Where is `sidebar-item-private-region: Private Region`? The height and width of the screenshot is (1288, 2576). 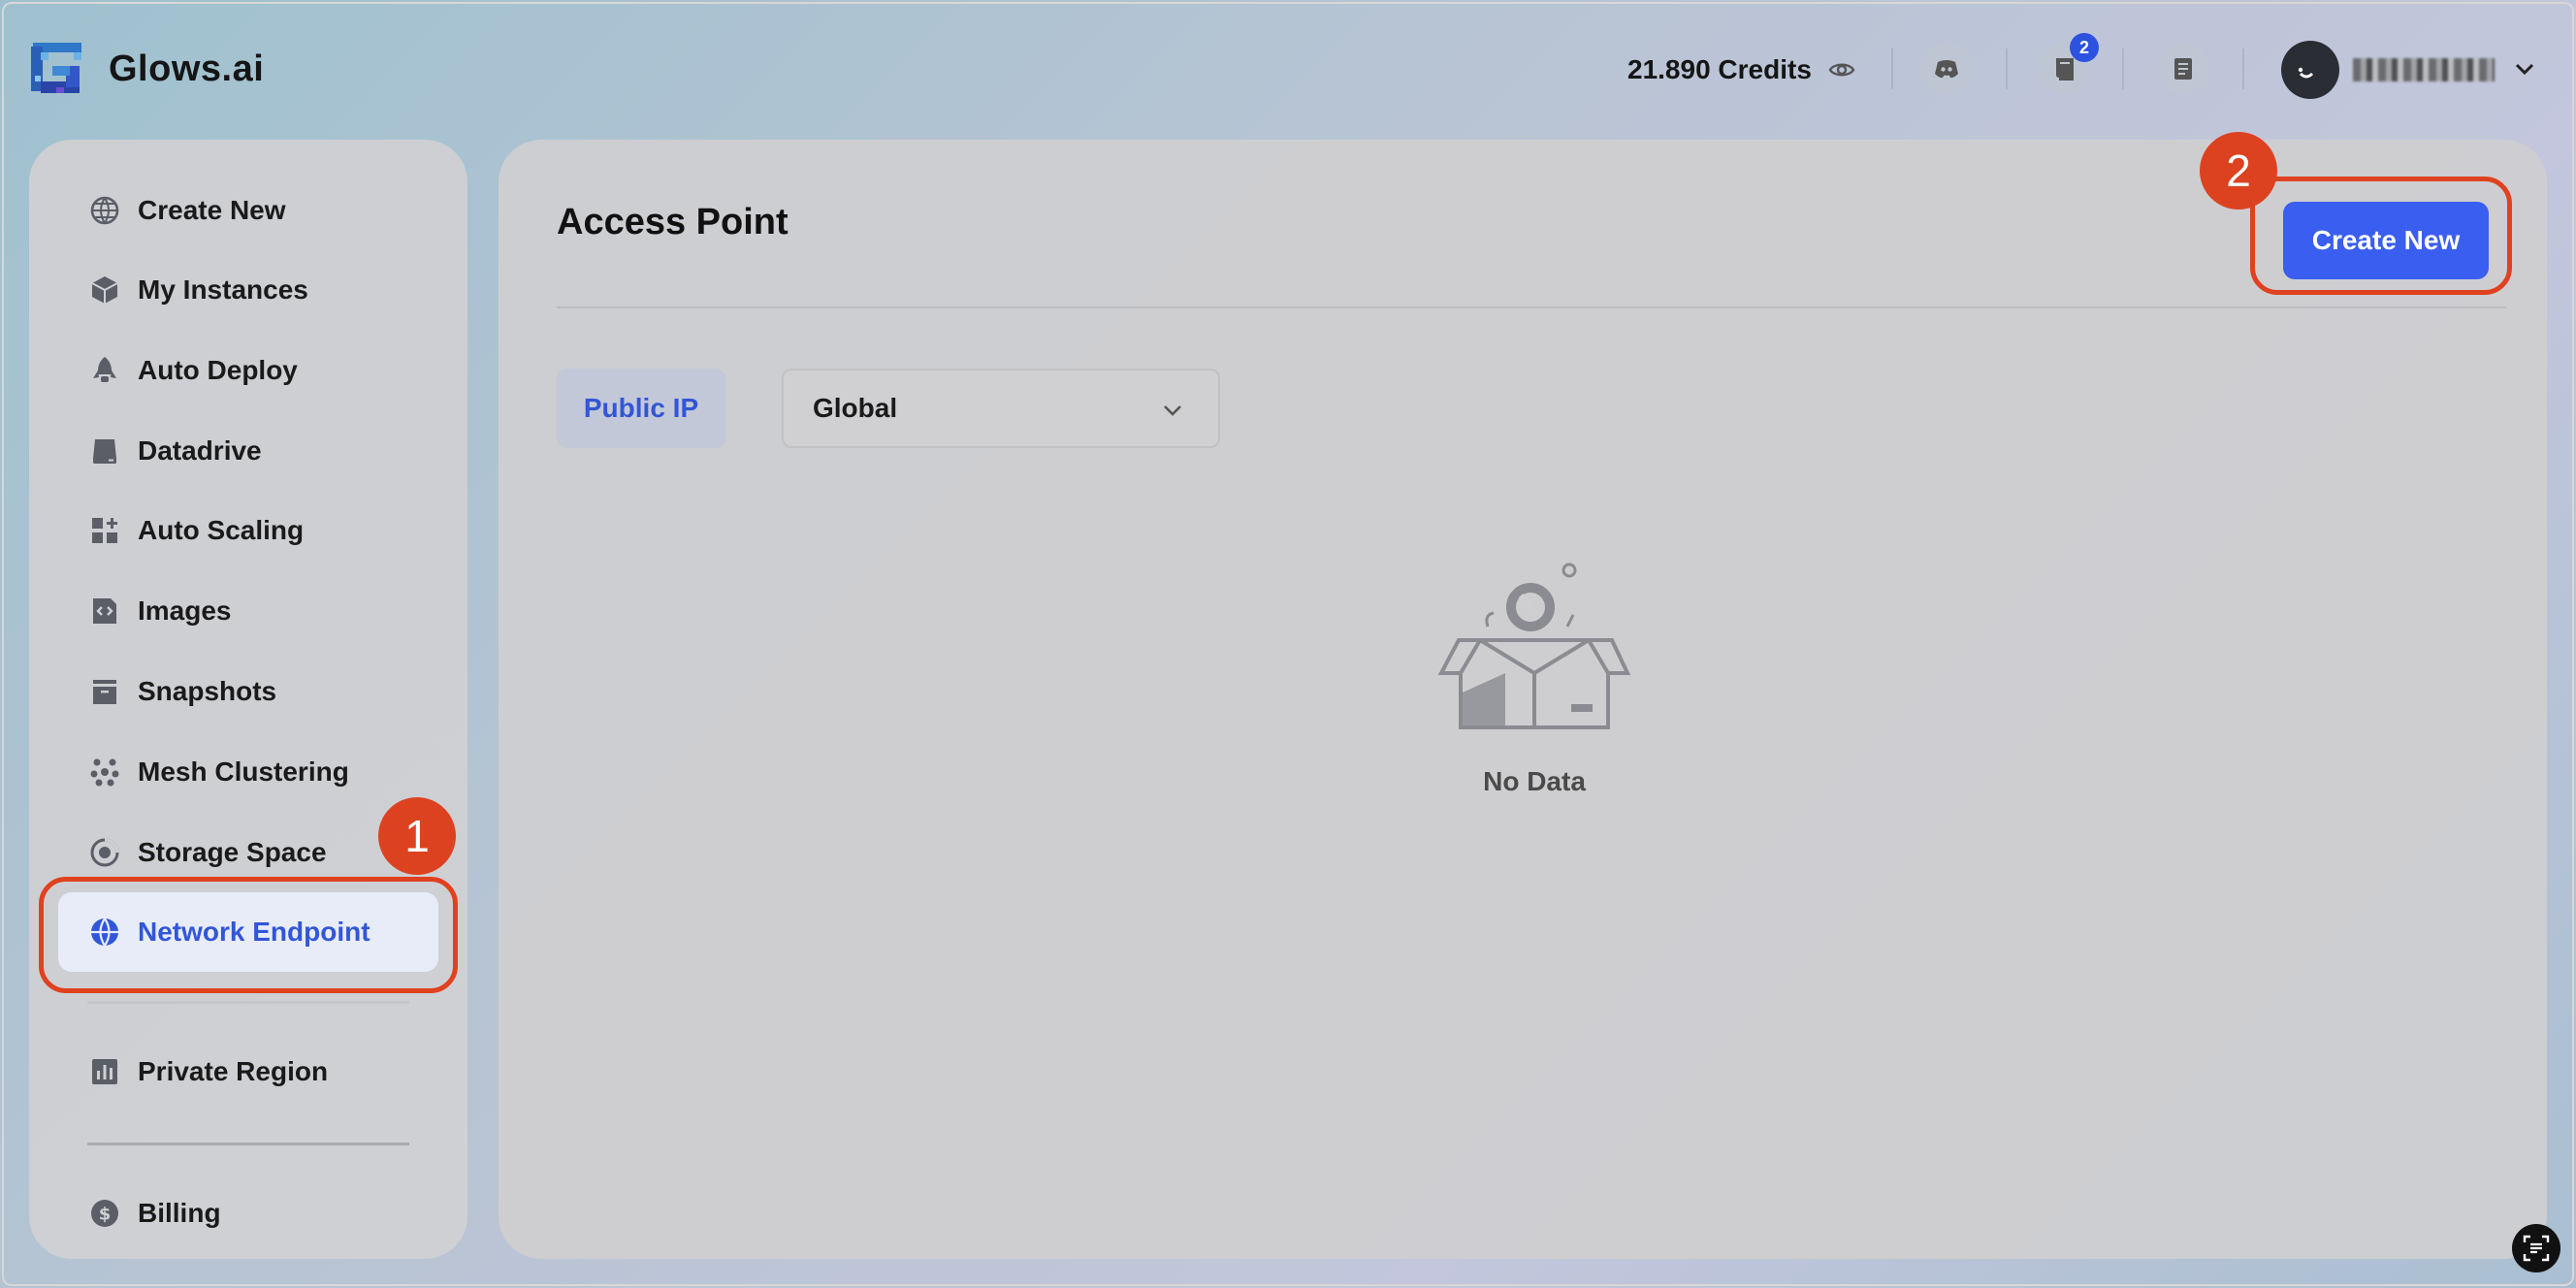
sidebar-item-private-region: Private Region is located at coordinates (248, 1071).